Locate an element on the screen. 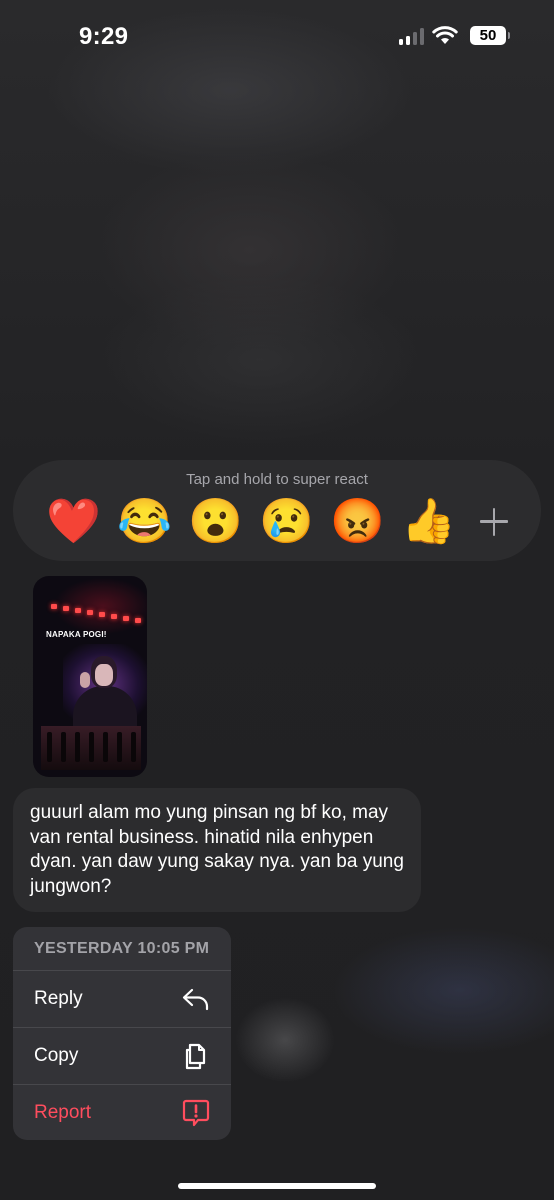  report-icon is located at coordinates (196, 1113).